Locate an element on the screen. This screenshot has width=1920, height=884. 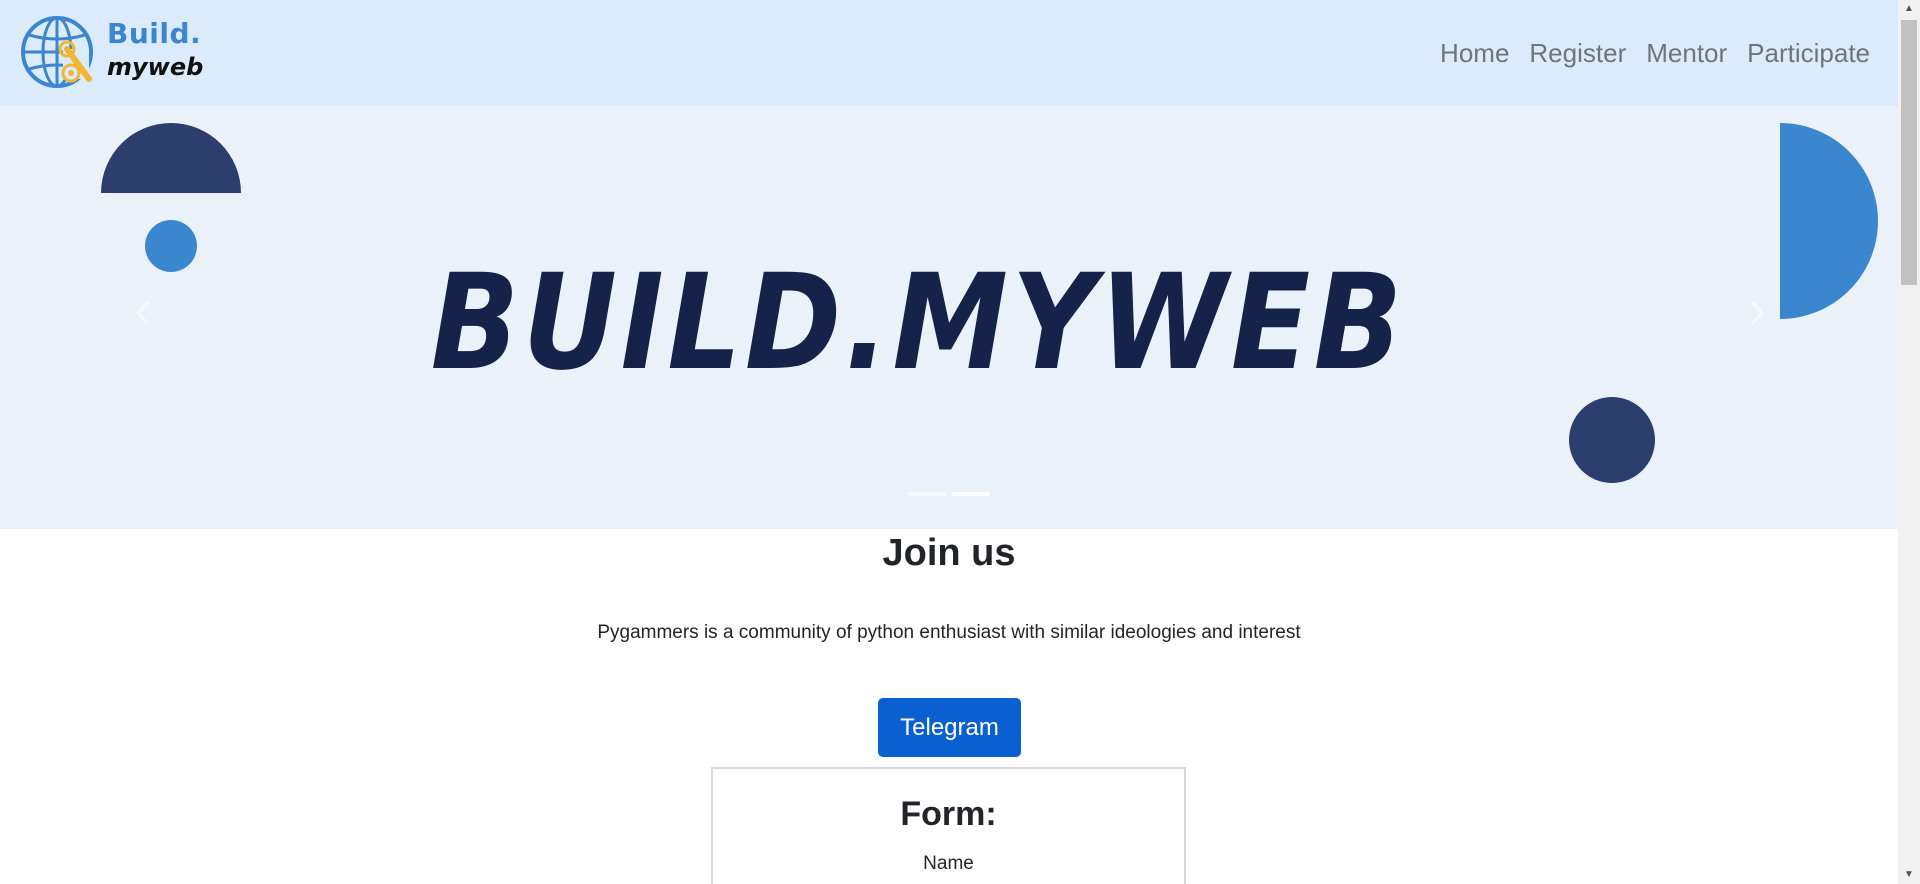
scrollbar-thumb is located at coordinates (1909, 152).